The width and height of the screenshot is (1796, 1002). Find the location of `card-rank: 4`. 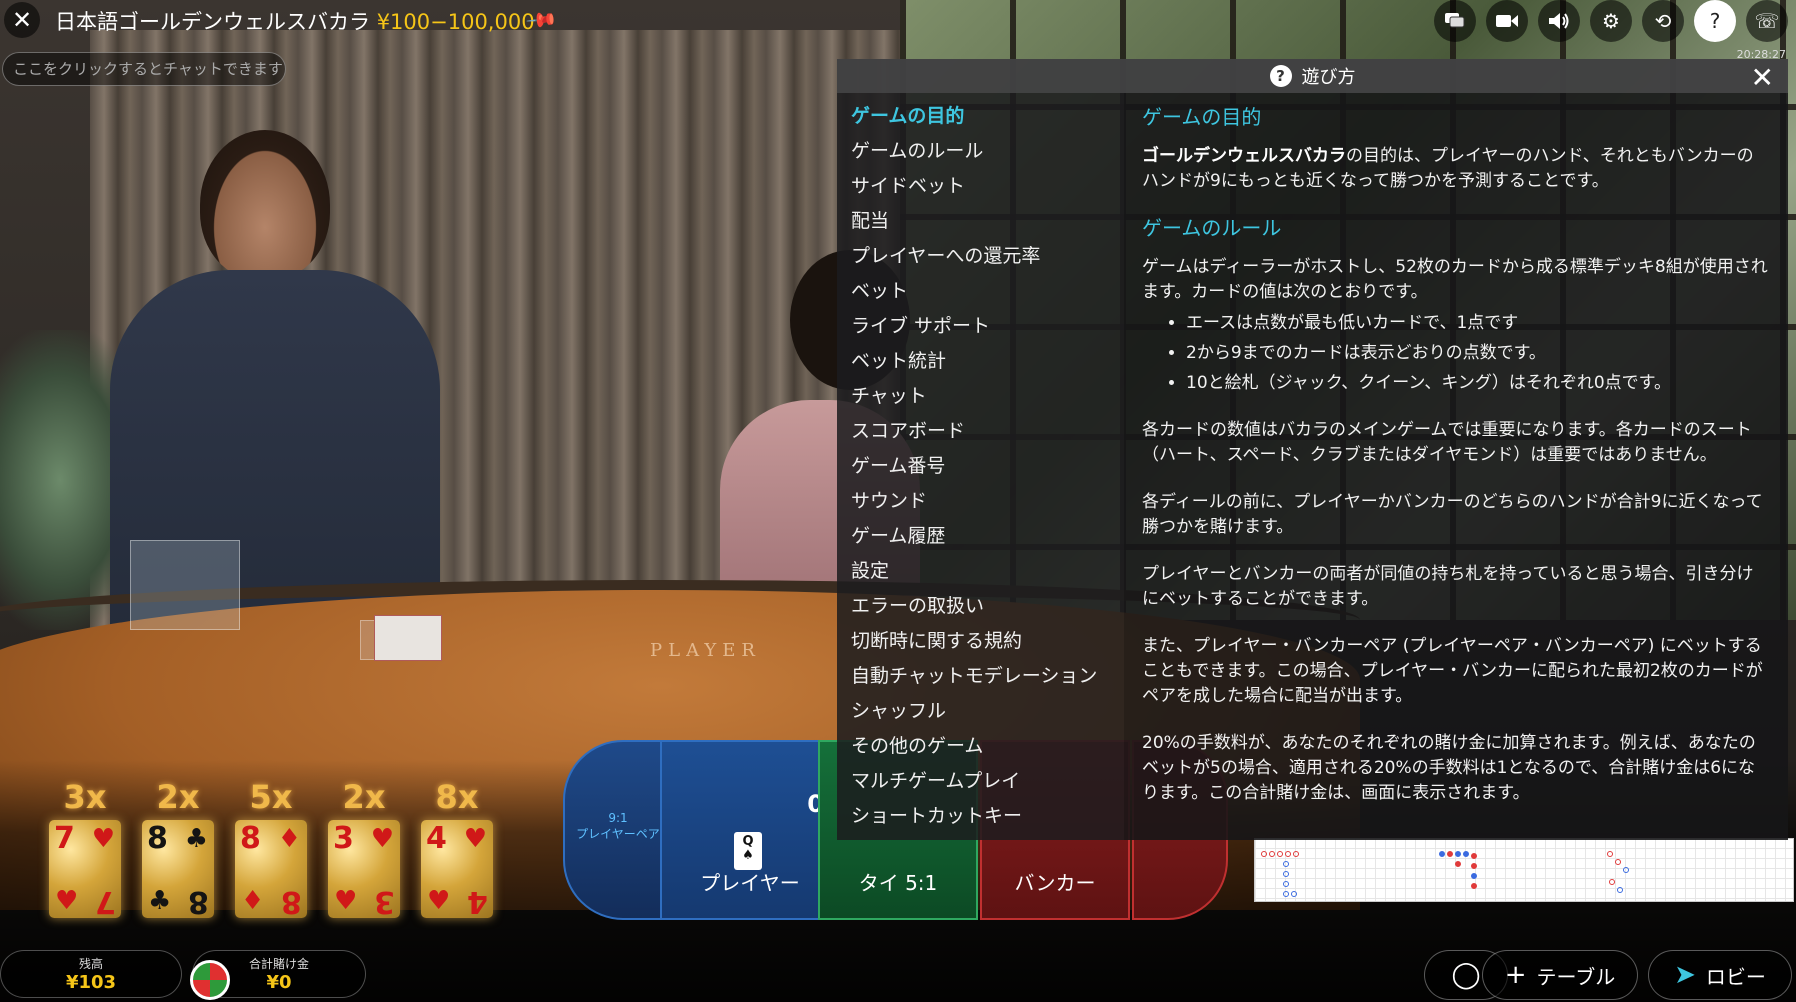

card-rank: 4 is located at coordinates (436, 838).